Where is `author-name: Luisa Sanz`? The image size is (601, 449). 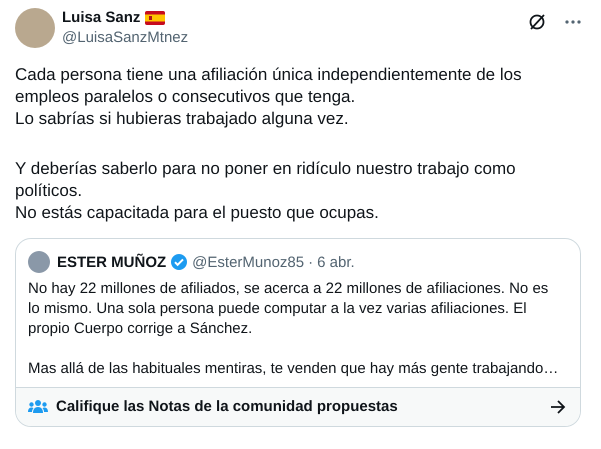
author-name: Luisa Sanz is located at coordinates (101, 18).